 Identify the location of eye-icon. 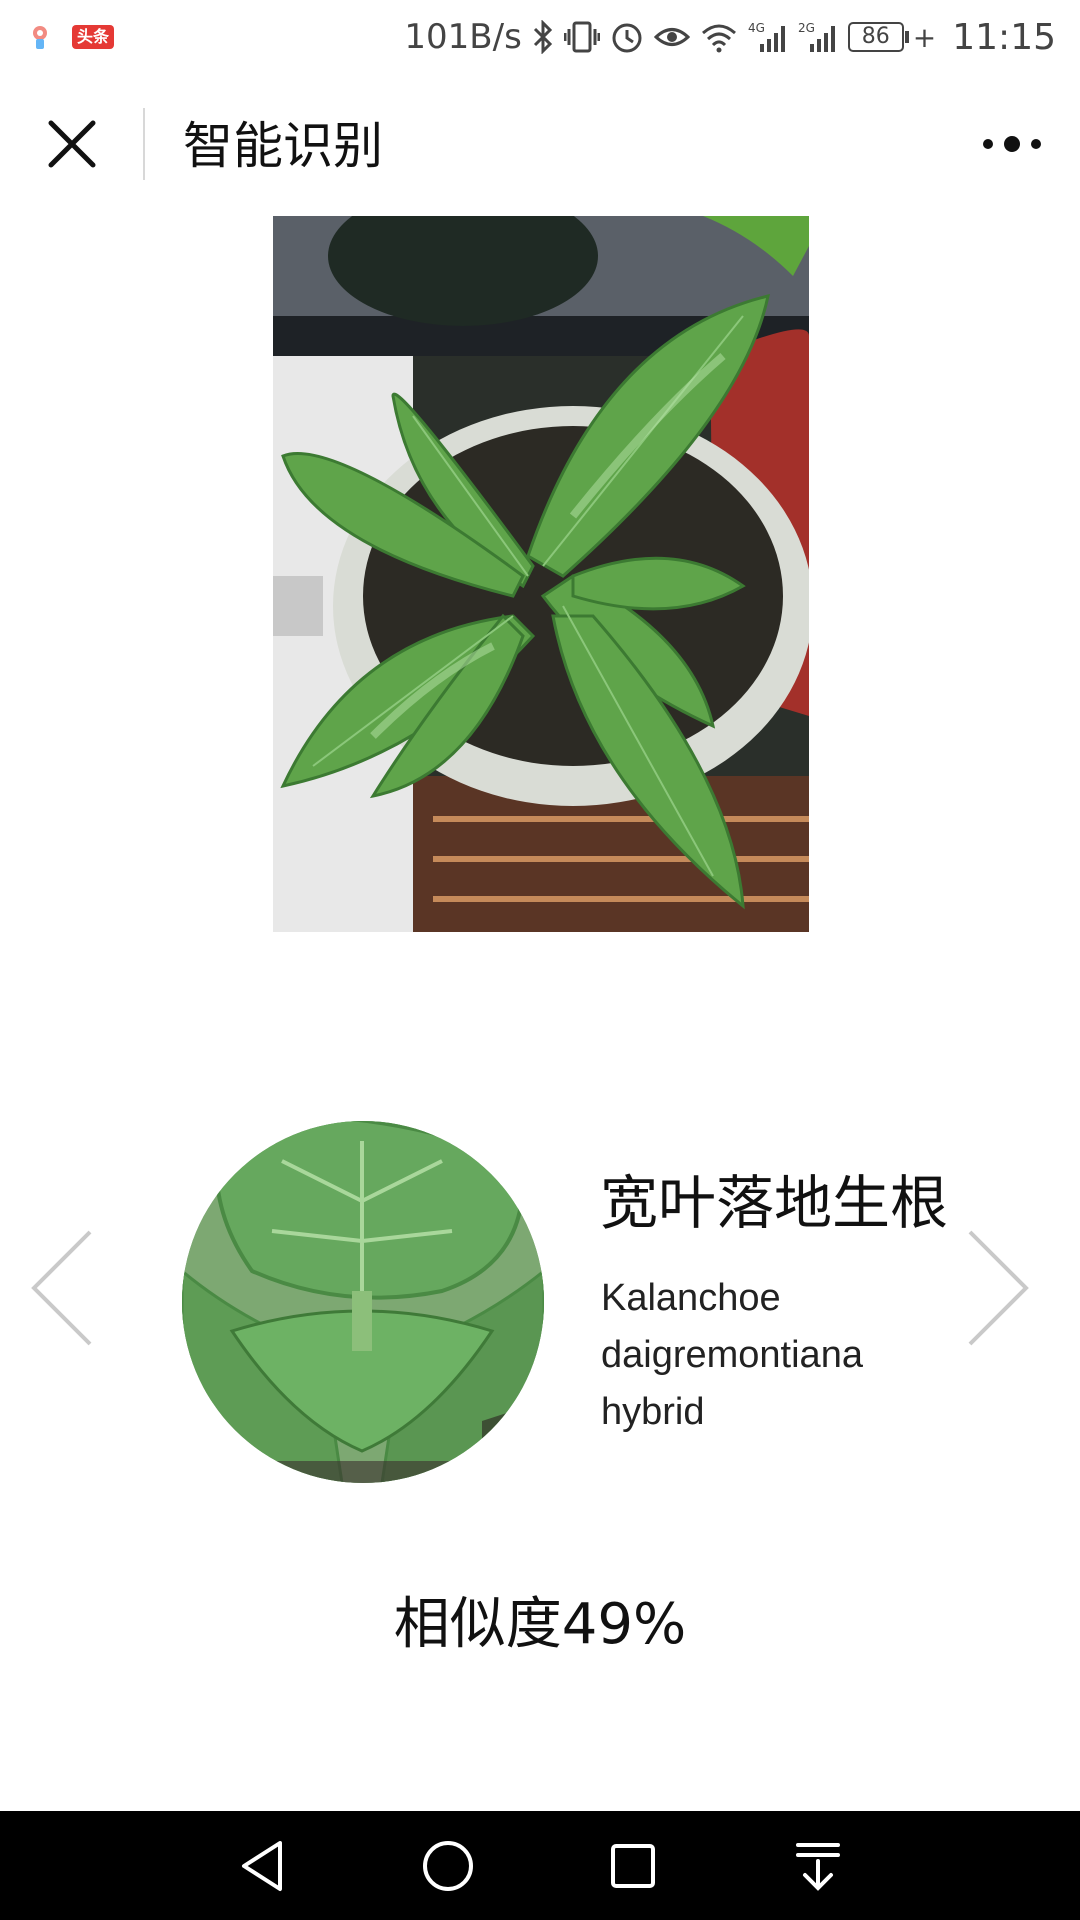
(671, 37).